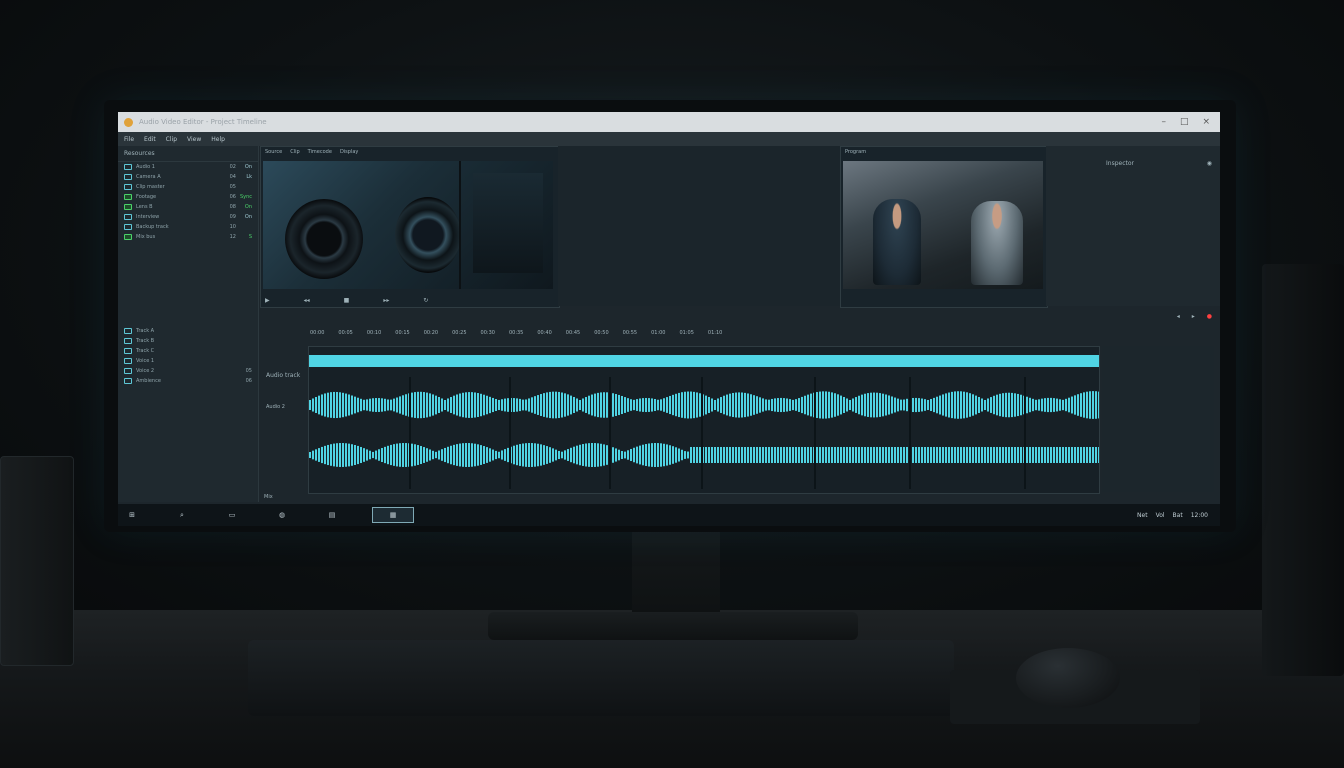  I want to click on timecode-tab: Timecode, so click(320, 154).